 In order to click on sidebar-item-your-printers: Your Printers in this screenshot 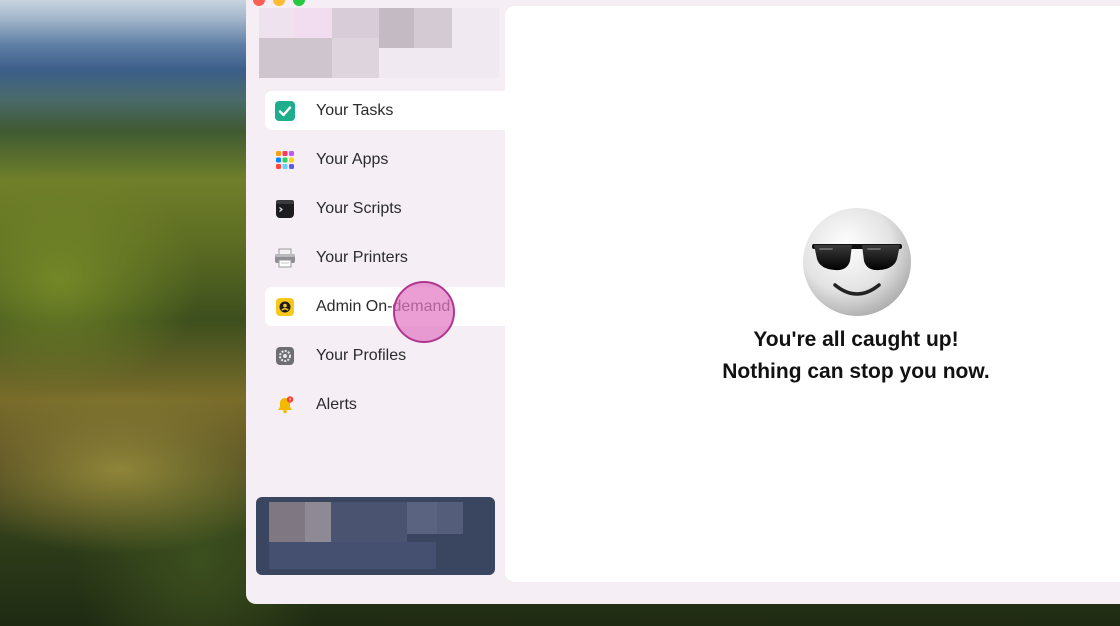, I will do `click(385, 257)`.